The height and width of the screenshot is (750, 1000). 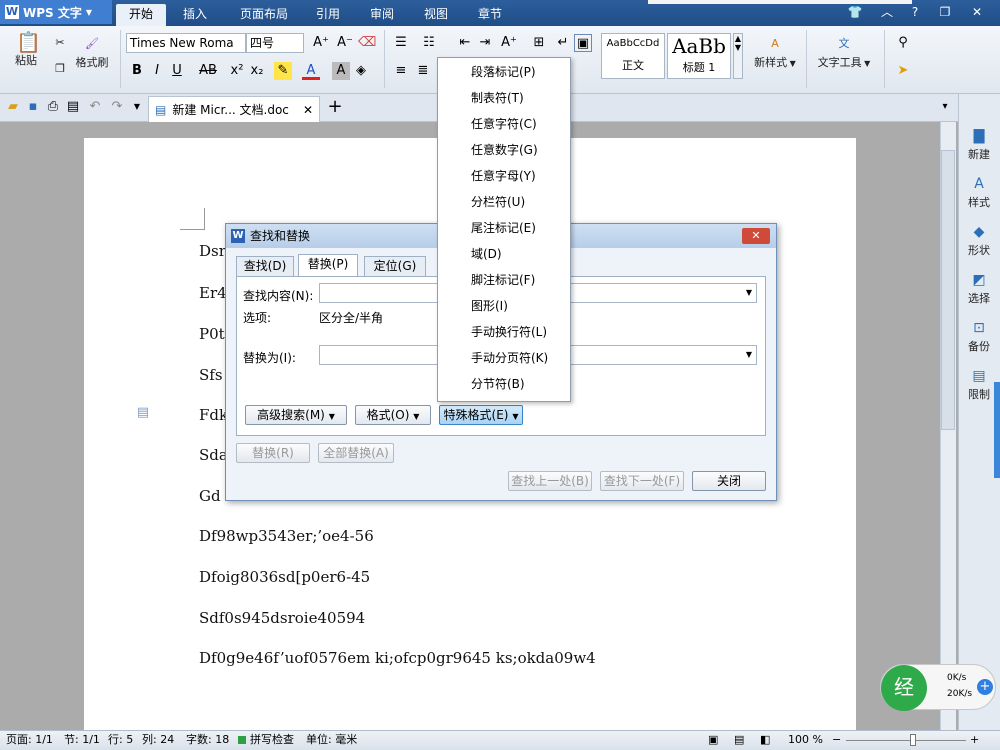 I want to click on paste-button: 📋 粘贴, so click(x=26, y=50).